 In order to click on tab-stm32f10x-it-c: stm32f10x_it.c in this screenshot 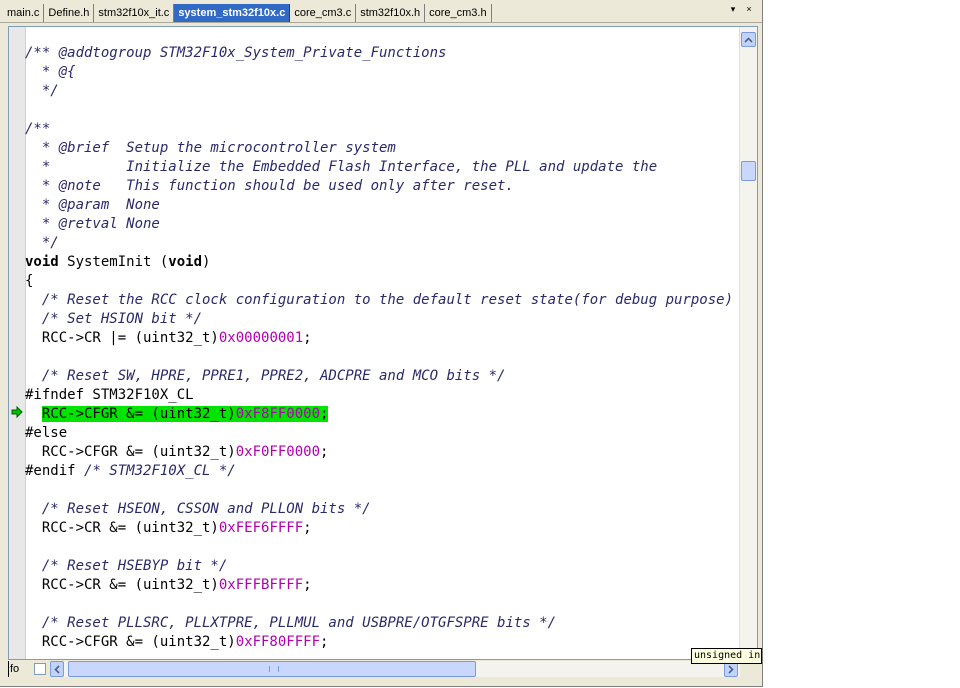, I will do `click(134, 13)`.